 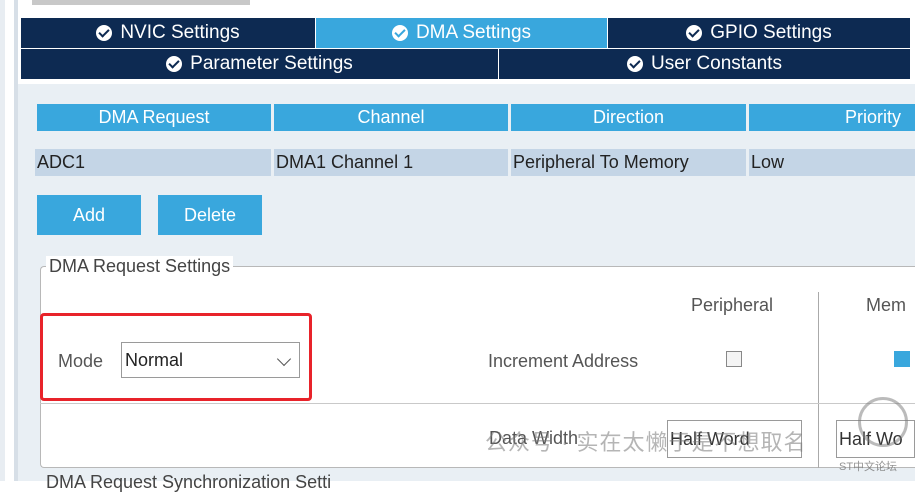 I want to click on memory-increment-checkbox, so click(x=902, y=359).